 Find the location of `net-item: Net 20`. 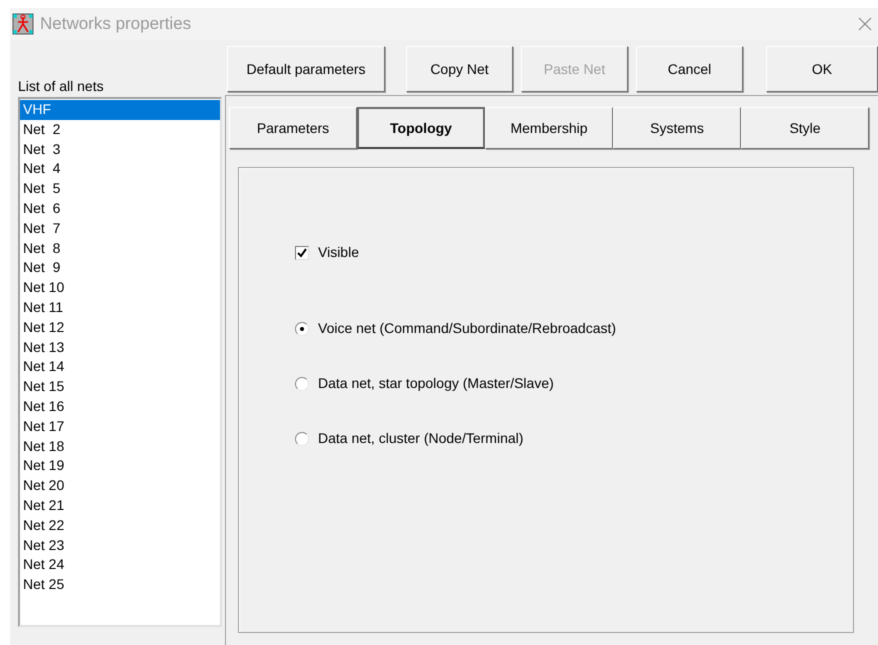

net-item: Net 20 is located at coordinates (120, 486).